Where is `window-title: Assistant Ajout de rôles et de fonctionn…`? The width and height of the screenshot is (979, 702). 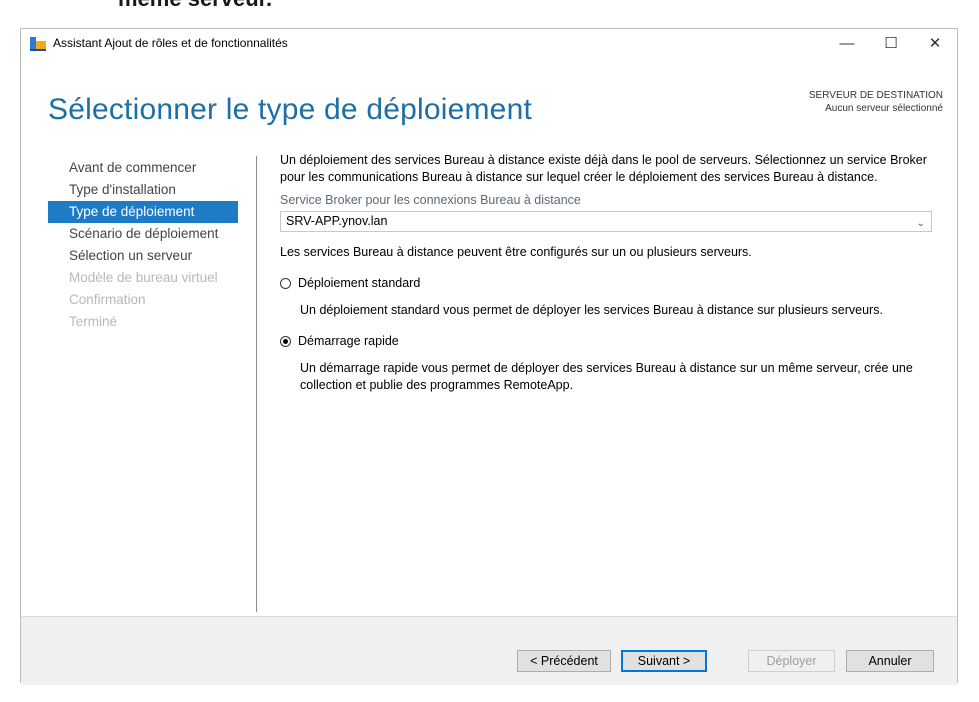 window-title: Assistant Ajout de rôles et de fonctionn… is located at coordinates (170, 43).